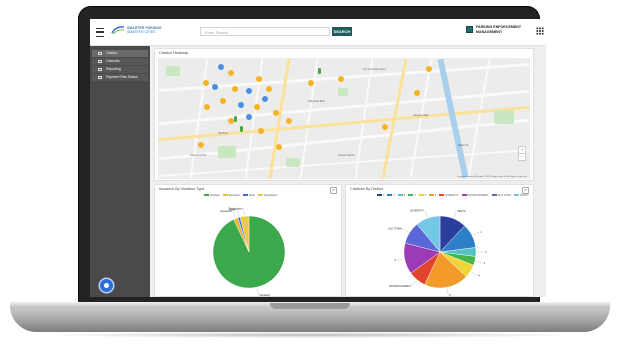 Image resolution: width=619 pixels, height=346 pixels. I want to click on chat-bubble-icon, so click(106, 285).